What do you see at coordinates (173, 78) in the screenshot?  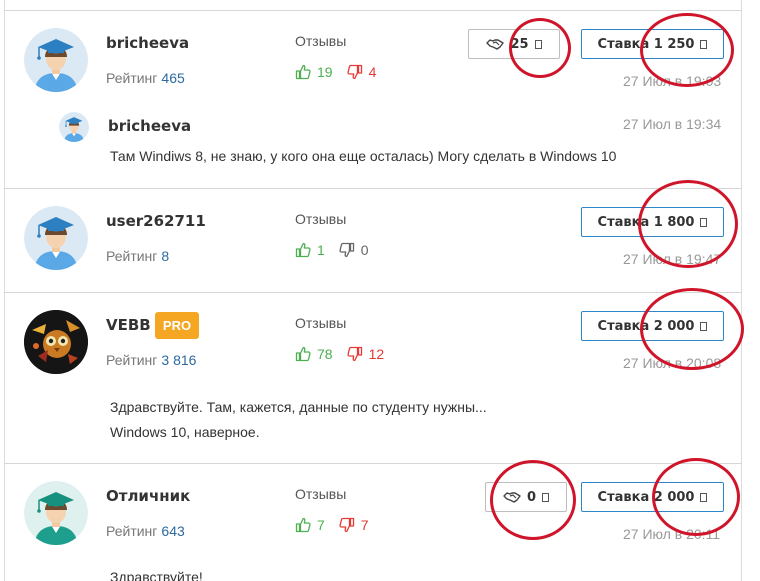 I see `rating-value: 465` at bounding box center [173, 78].